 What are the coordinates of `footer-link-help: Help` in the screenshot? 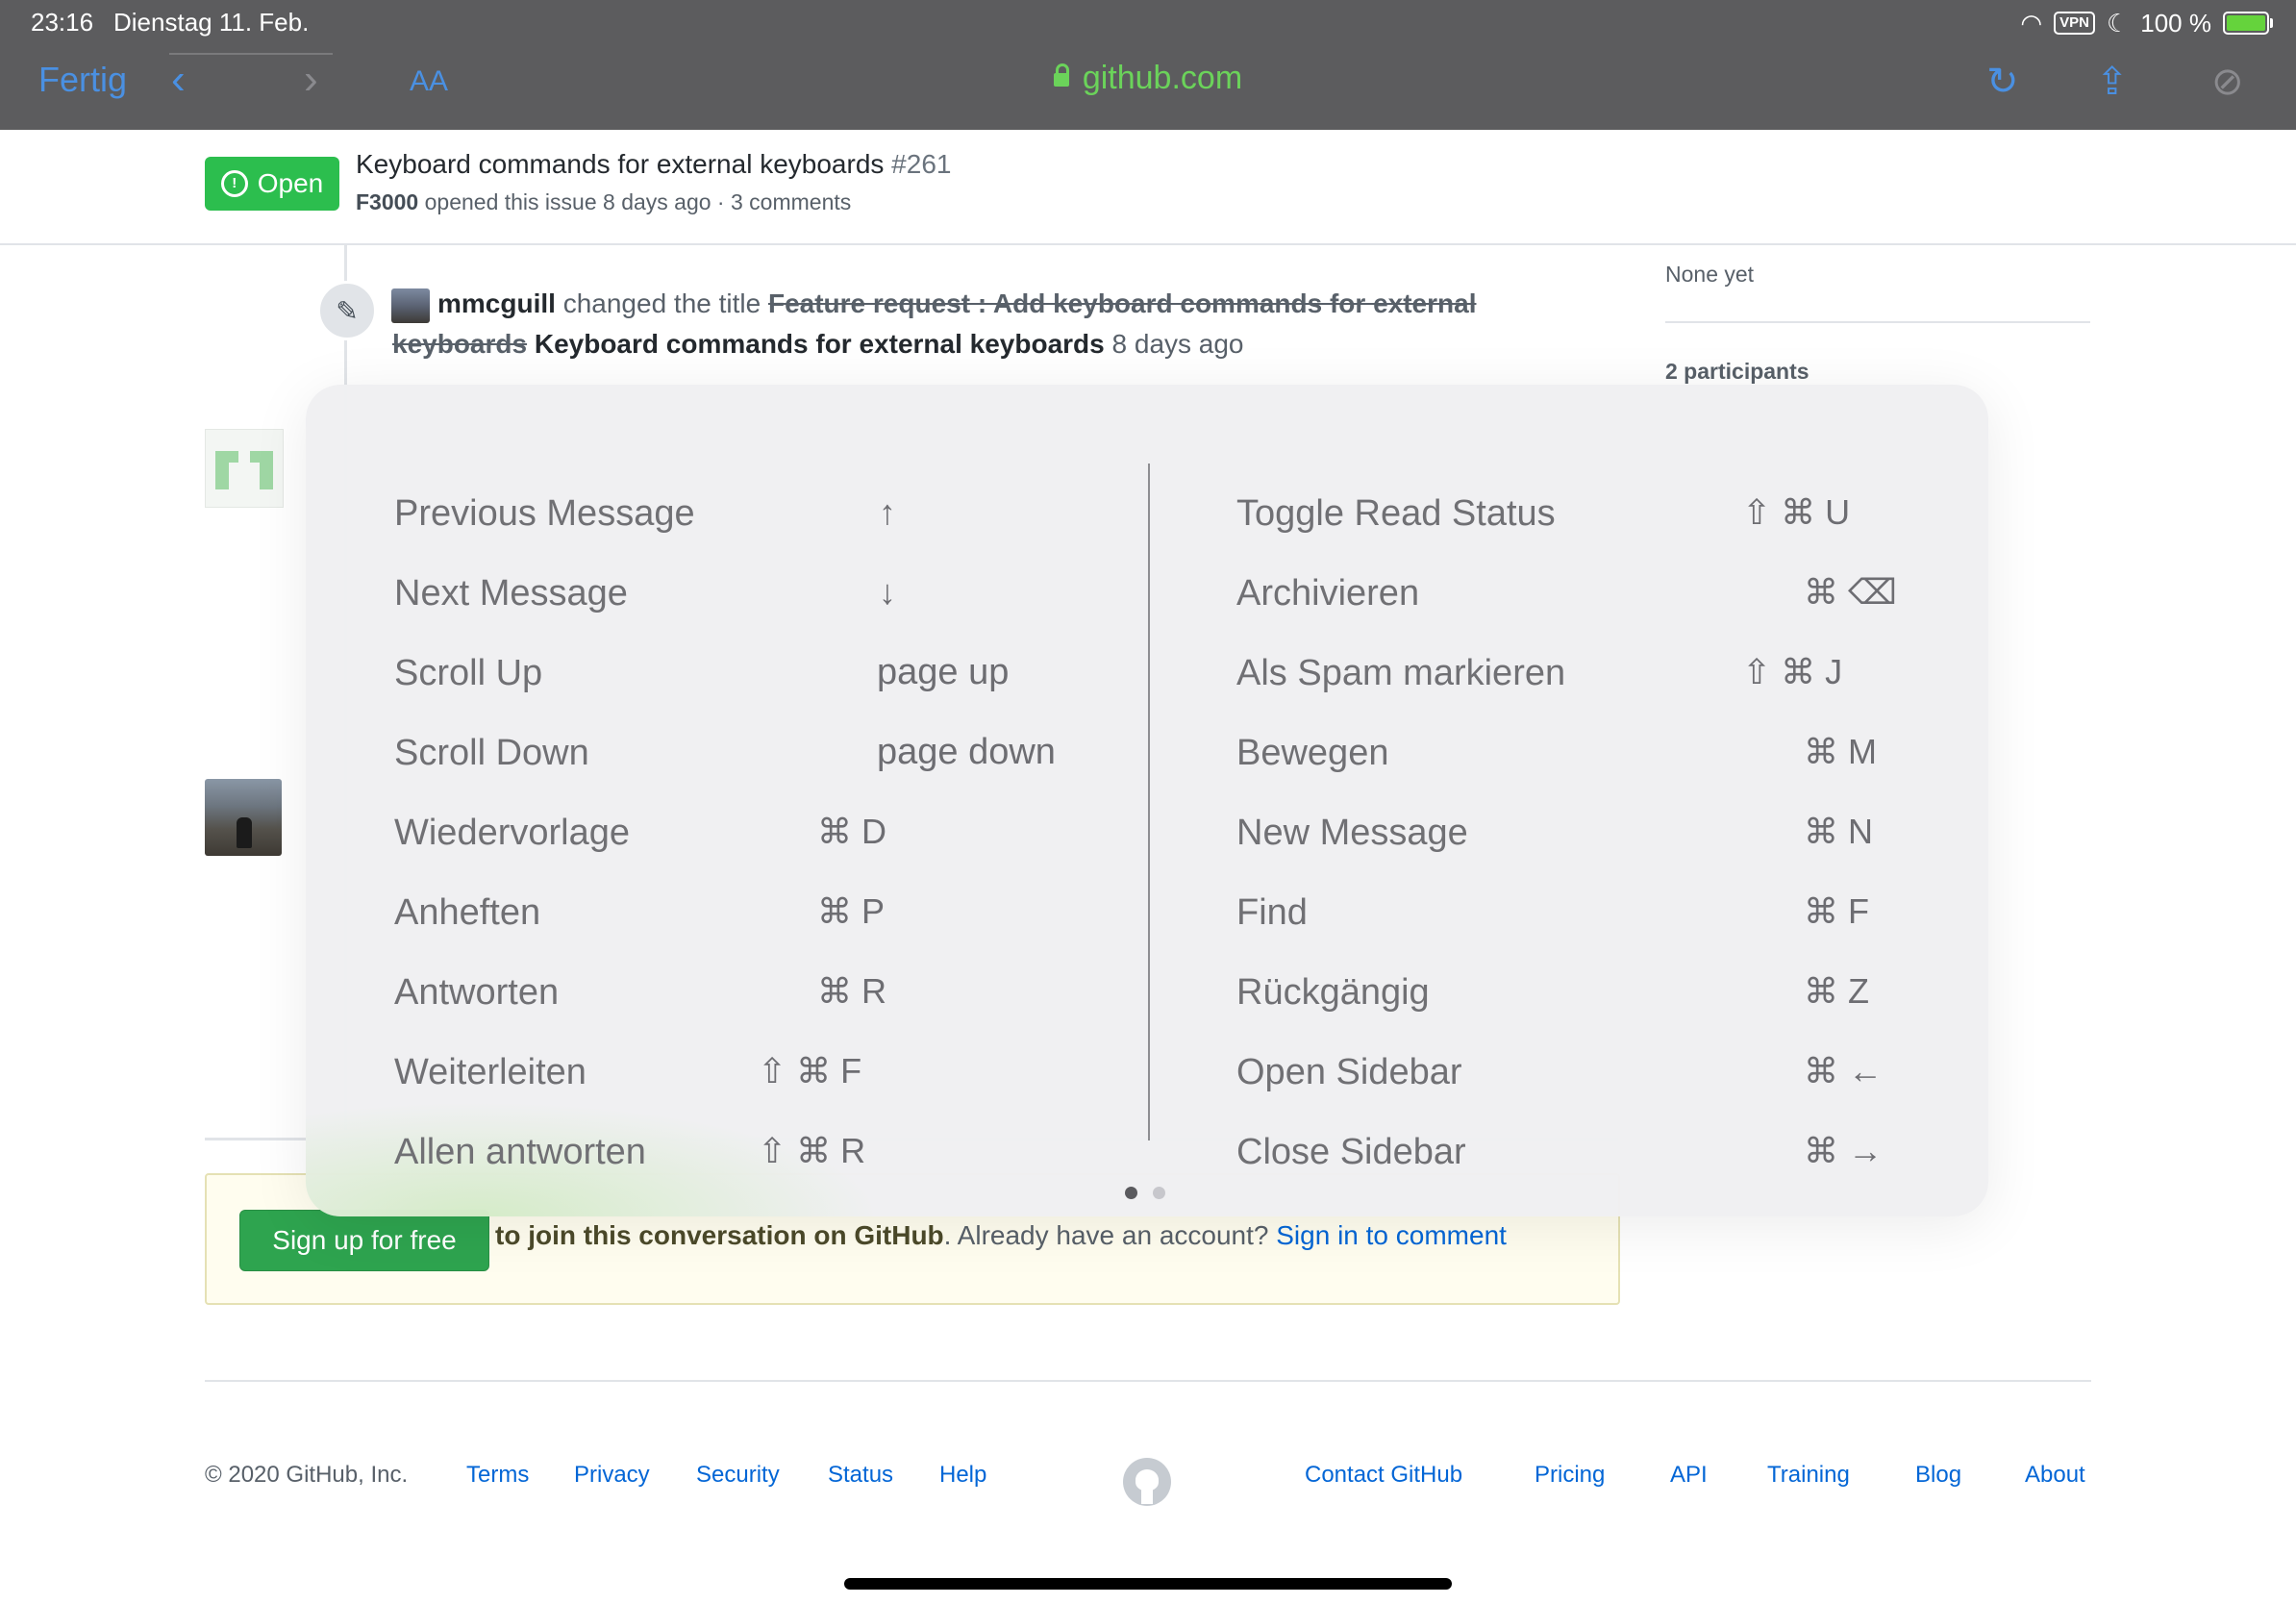 It's located at (962, 1475).